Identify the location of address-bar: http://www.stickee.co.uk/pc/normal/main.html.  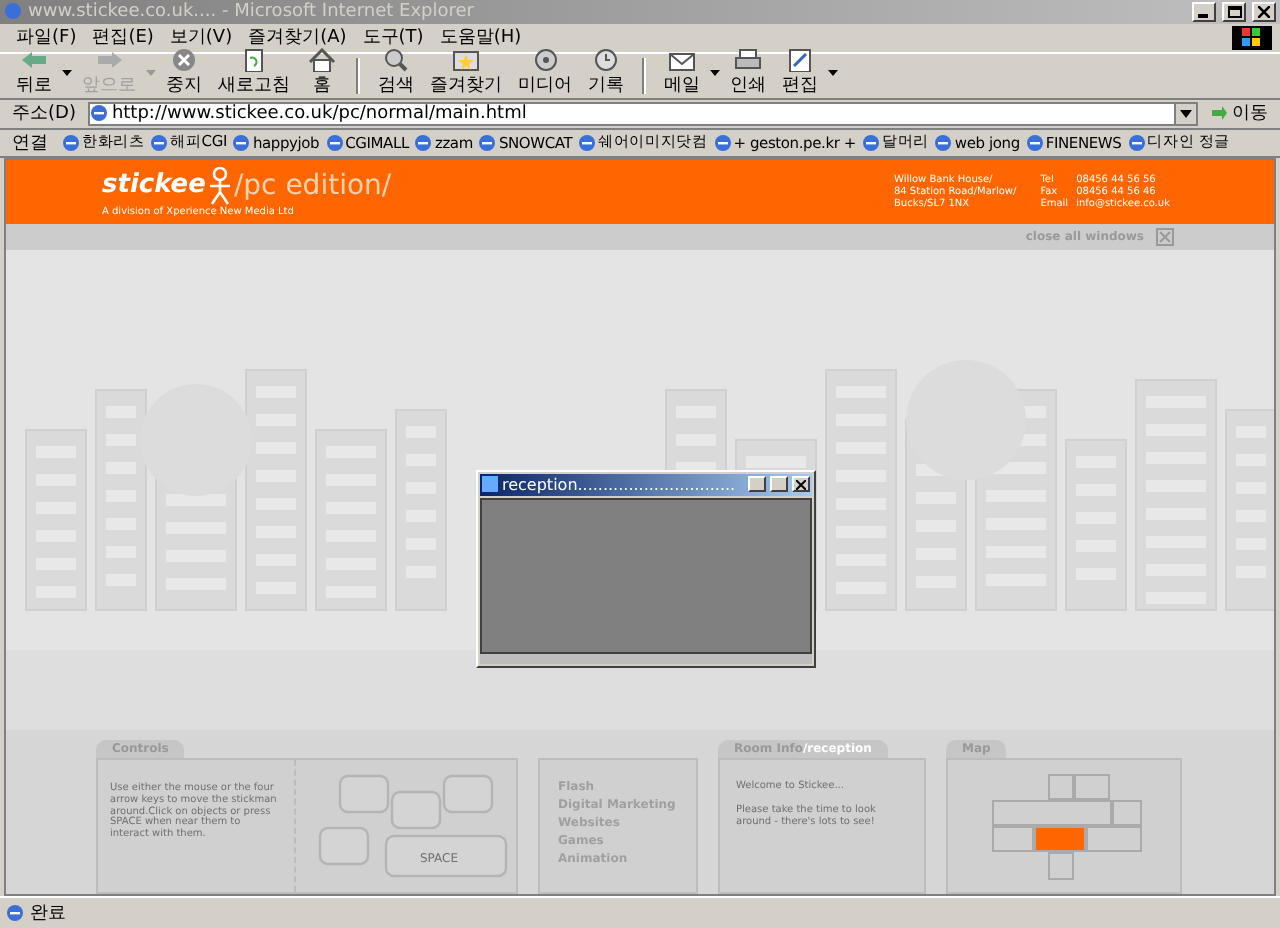
(642, 113).